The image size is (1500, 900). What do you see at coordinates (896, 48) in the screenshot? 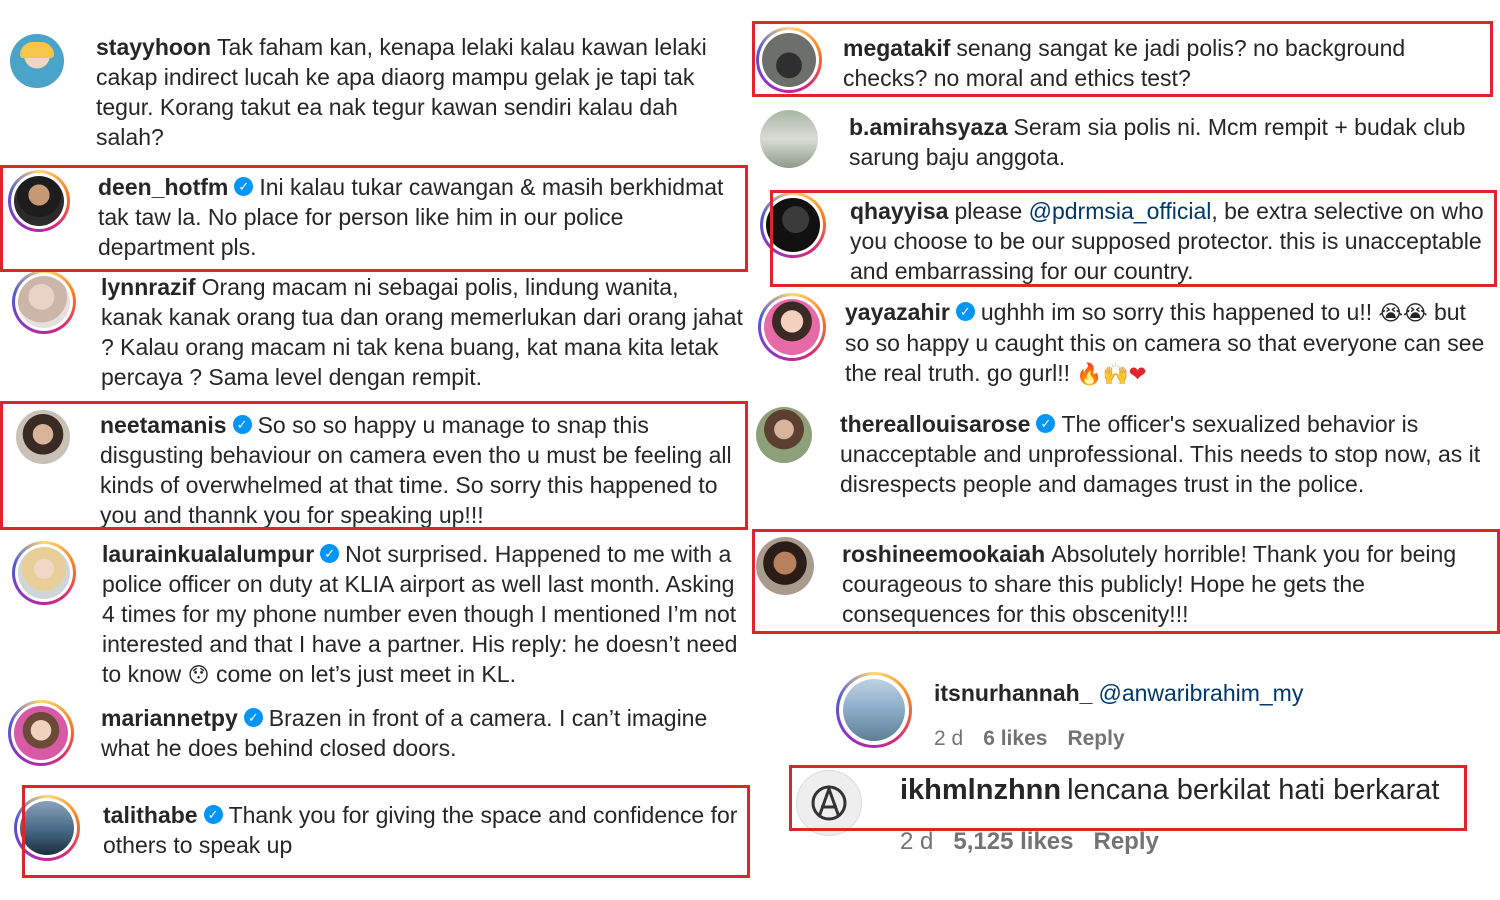
I see `username: megatakif` at bounding box center [896, 48].